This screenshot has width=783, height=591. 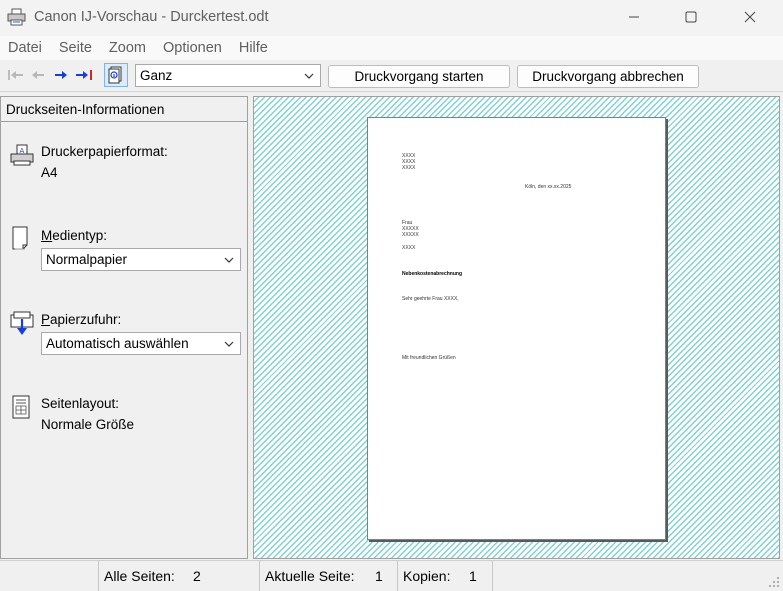 I want to click on close-icon, so click(x=750, y=17).